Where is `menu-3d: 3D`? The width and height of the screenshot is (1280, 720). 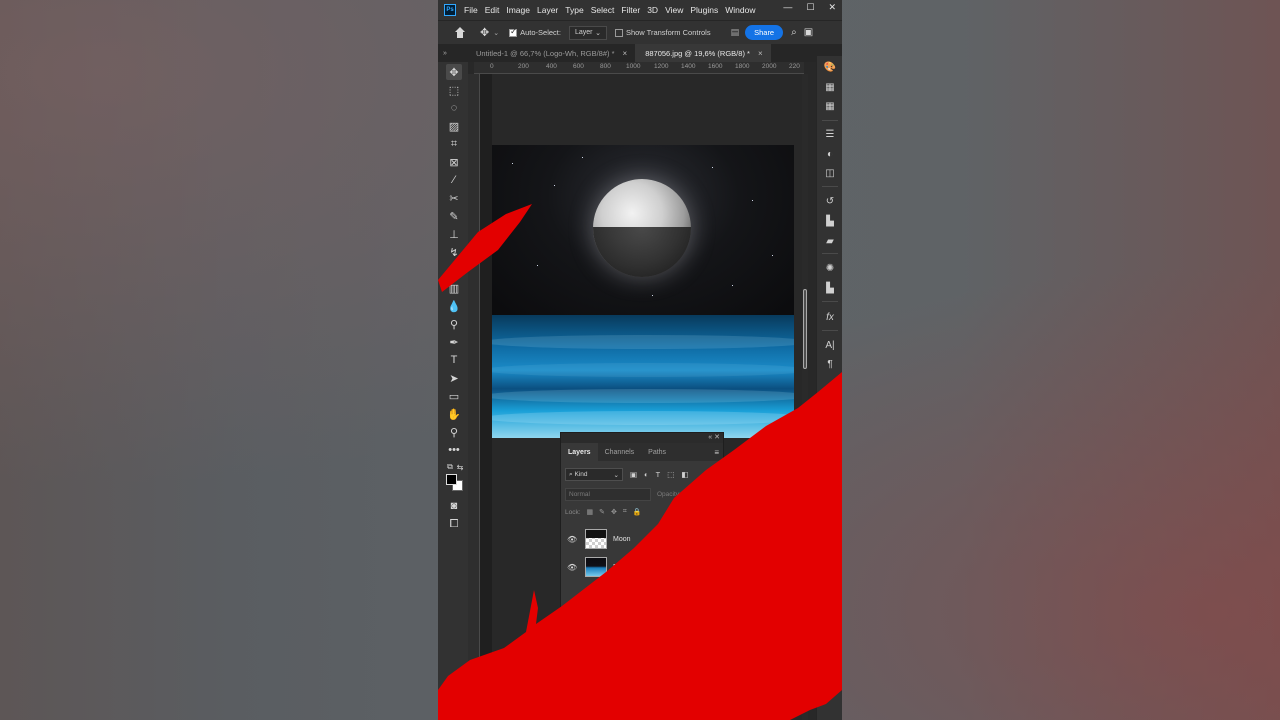 menu-3d: 3D is located at coordinates (652, 10).